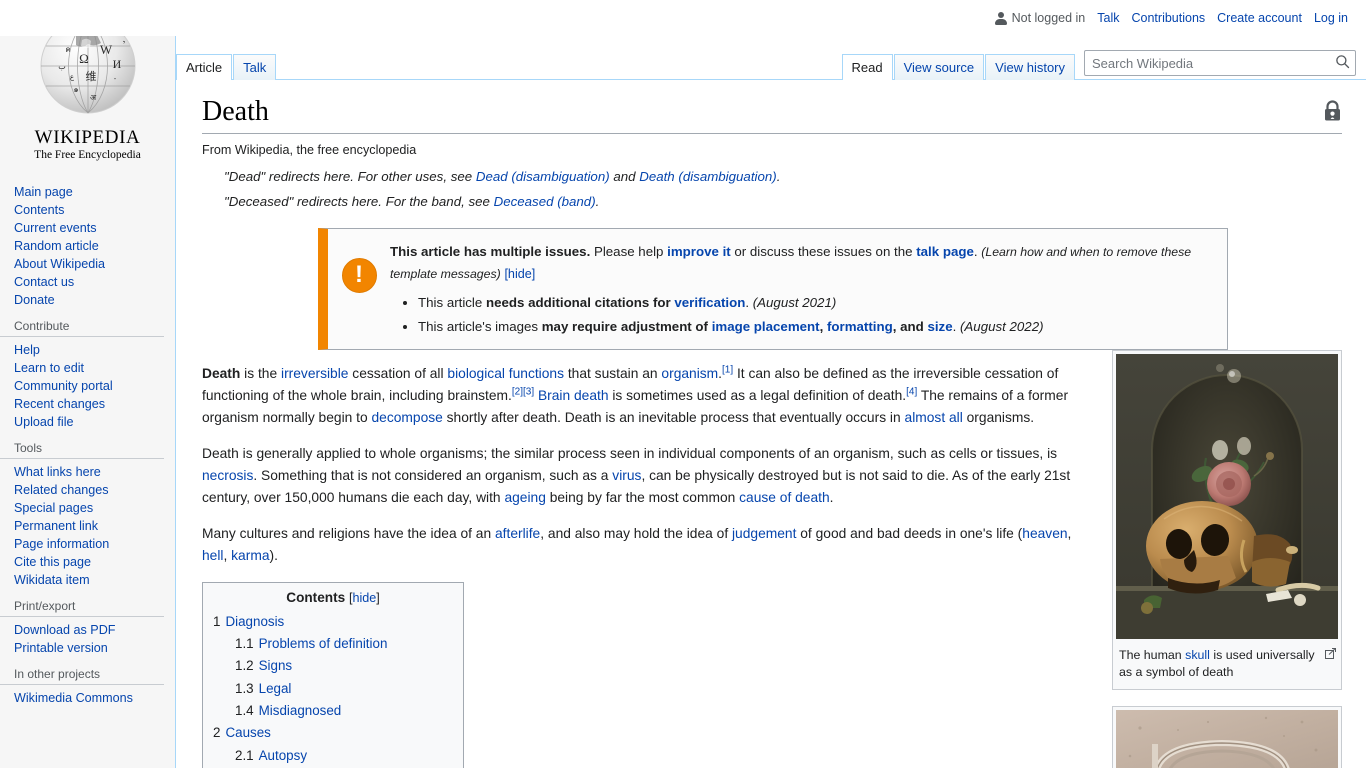 The image size is (1366, 768). I want to click on tab-read-label: Read, so click(867, 67).